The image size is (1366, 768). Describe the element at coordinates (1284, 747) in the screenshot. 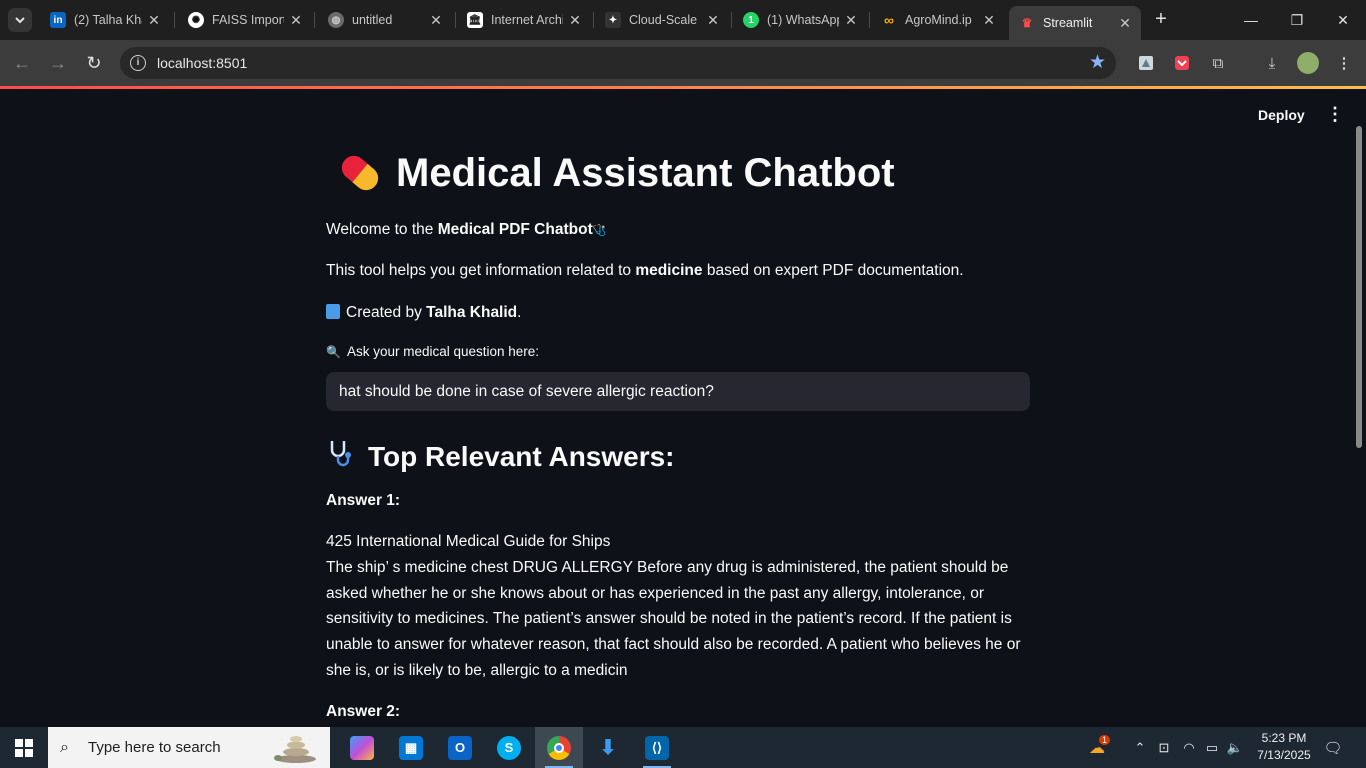

I see `clock: 5:23 PM 7/13/2025` at that location.